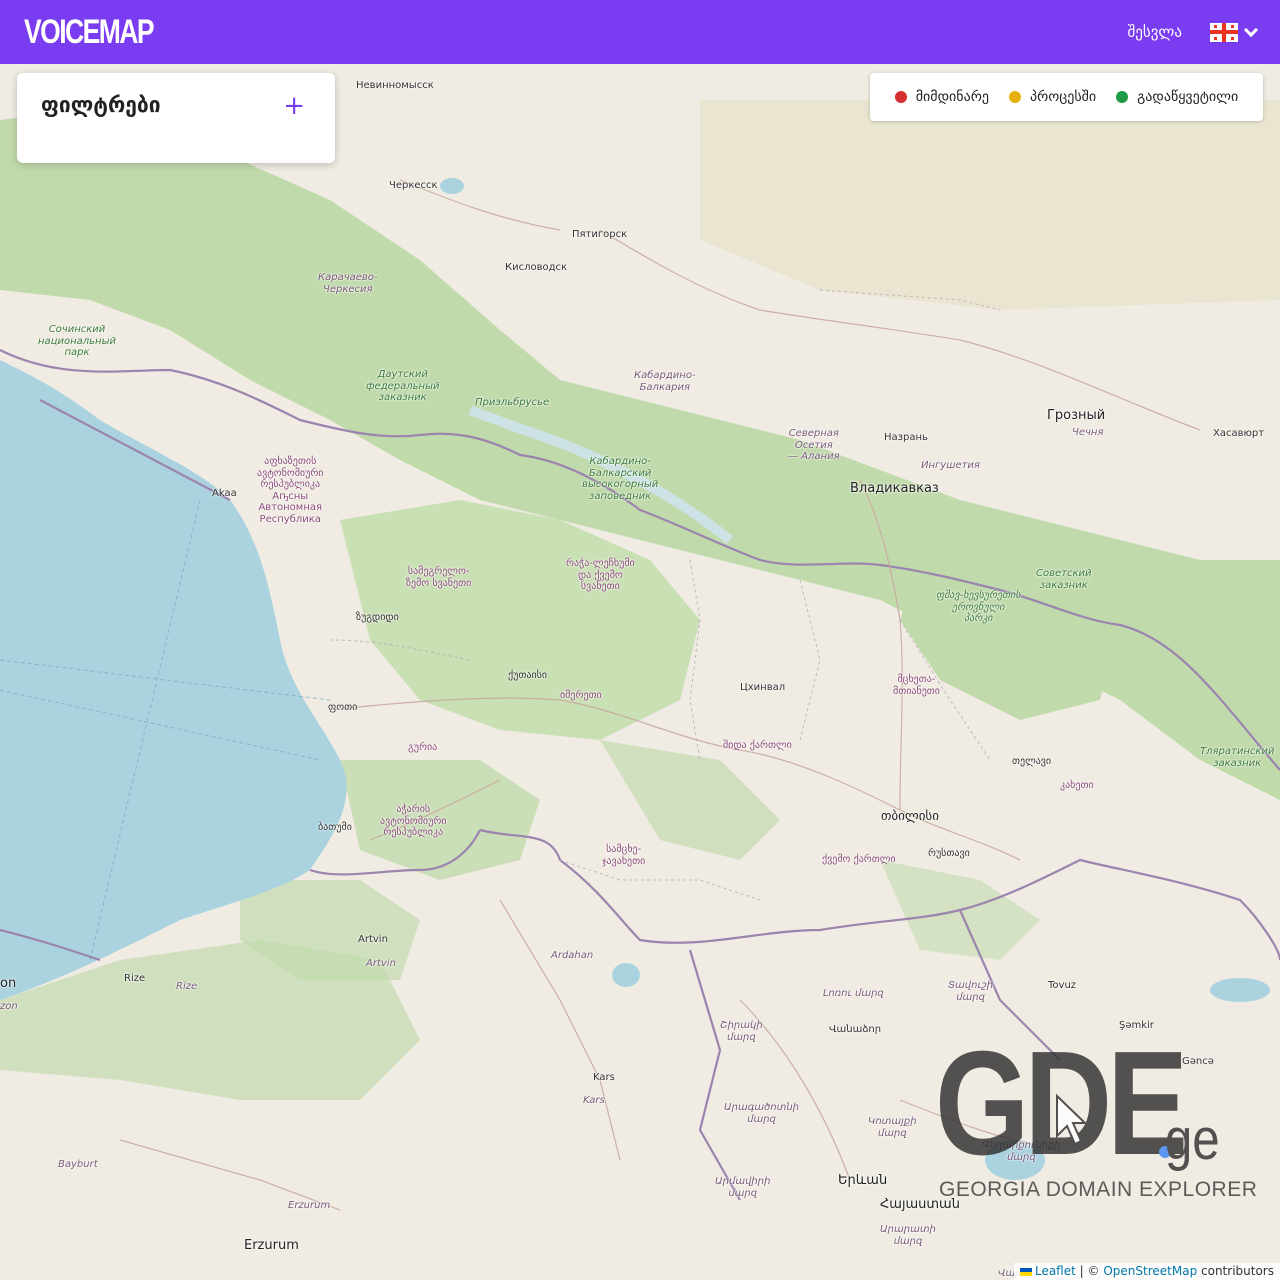 Image resolution: width=1280 pixels, height=1280 pixels. Describe the element at coordinates (892, 1127) in the screenshot. I see `map-label-kotayk: Կոտայքի մարզ` at that location.